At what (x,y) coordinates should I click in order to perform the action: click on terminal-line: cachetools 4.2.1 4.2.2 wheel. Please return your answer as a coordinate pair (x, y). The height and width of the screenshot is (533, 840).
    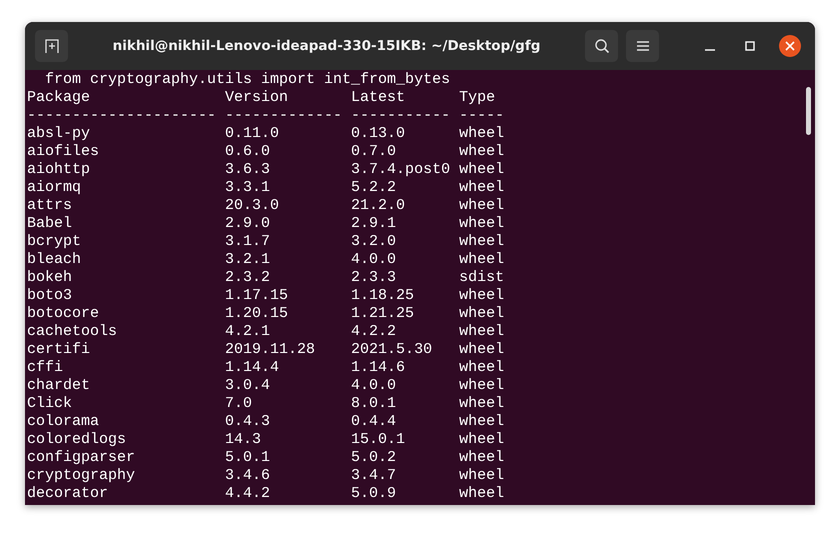
    Looking at the image, I should click on (266, 332).